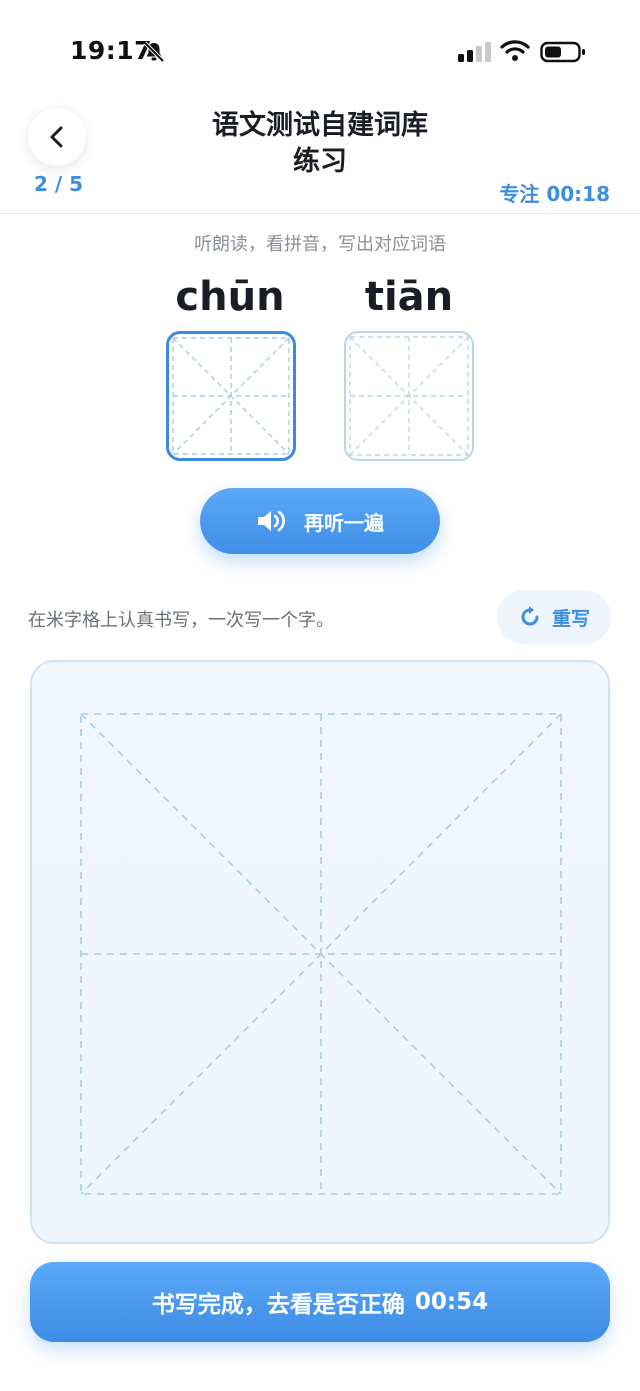 Image resolution: width=640 pixels, height=1391 pixels. I want to click on page-title: 语文测试自建词库 练习, so click(320, 144).